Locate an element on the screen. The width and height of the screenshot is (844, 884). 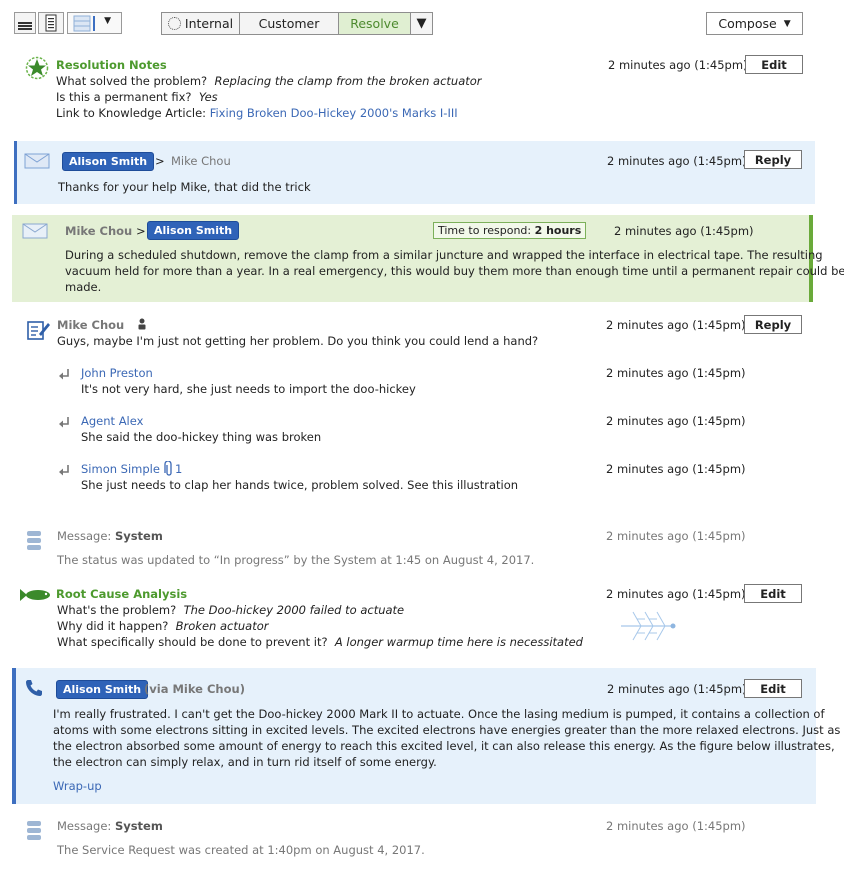
rca-a1: The Doo-hickey 2000 failed to actuate is located at coordinates (294, 610).